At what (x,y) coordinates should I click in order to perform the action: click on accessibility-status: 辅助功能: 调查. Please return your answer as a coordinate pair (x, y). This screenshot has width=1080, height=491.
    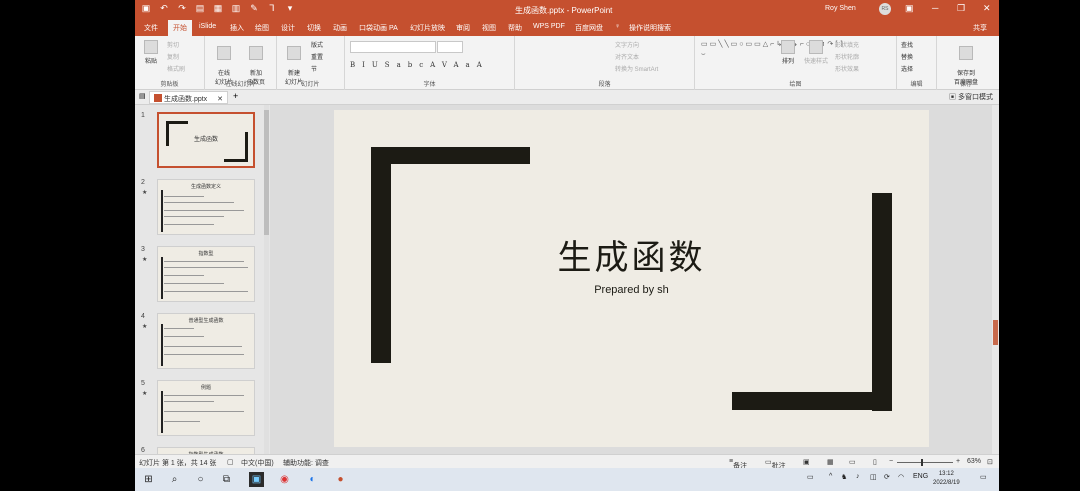
    Looking at the image, I should click on (306, 463).